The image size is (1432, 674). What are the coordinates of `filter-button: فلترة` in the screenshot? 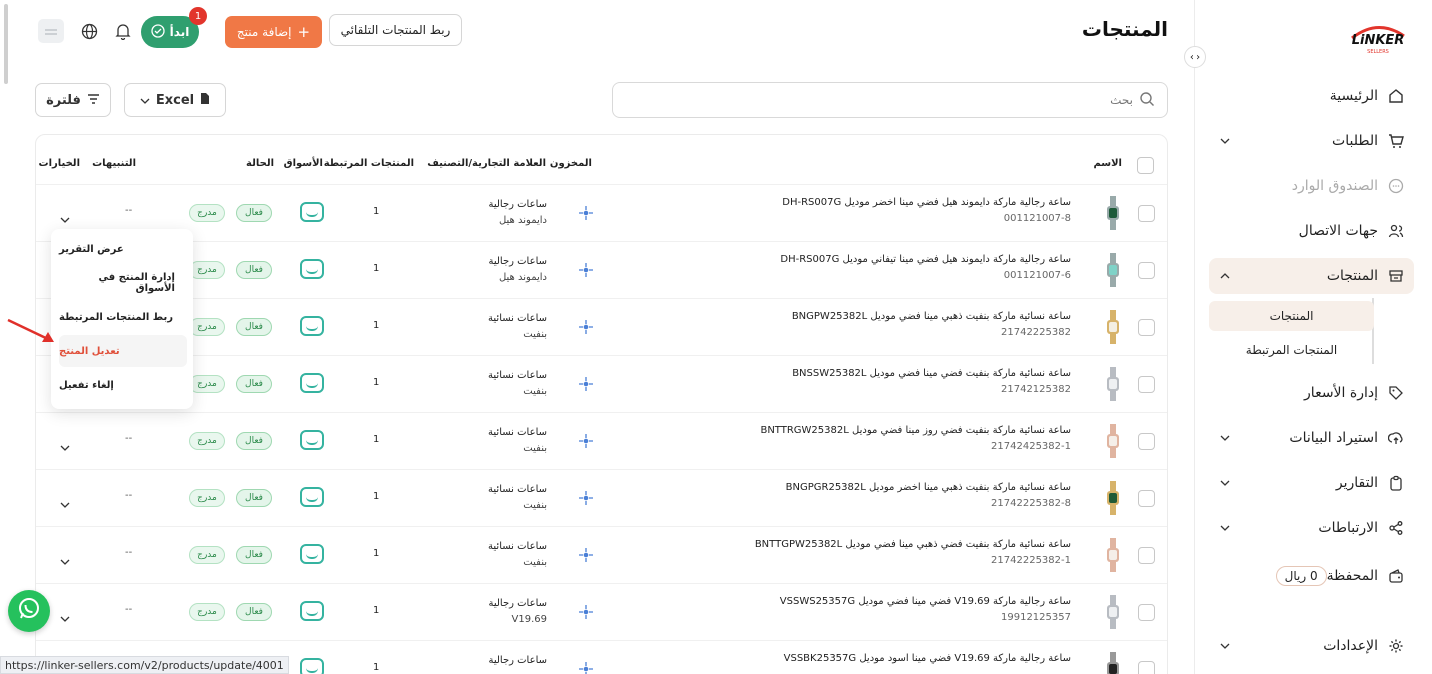 It's located at (73, 100).